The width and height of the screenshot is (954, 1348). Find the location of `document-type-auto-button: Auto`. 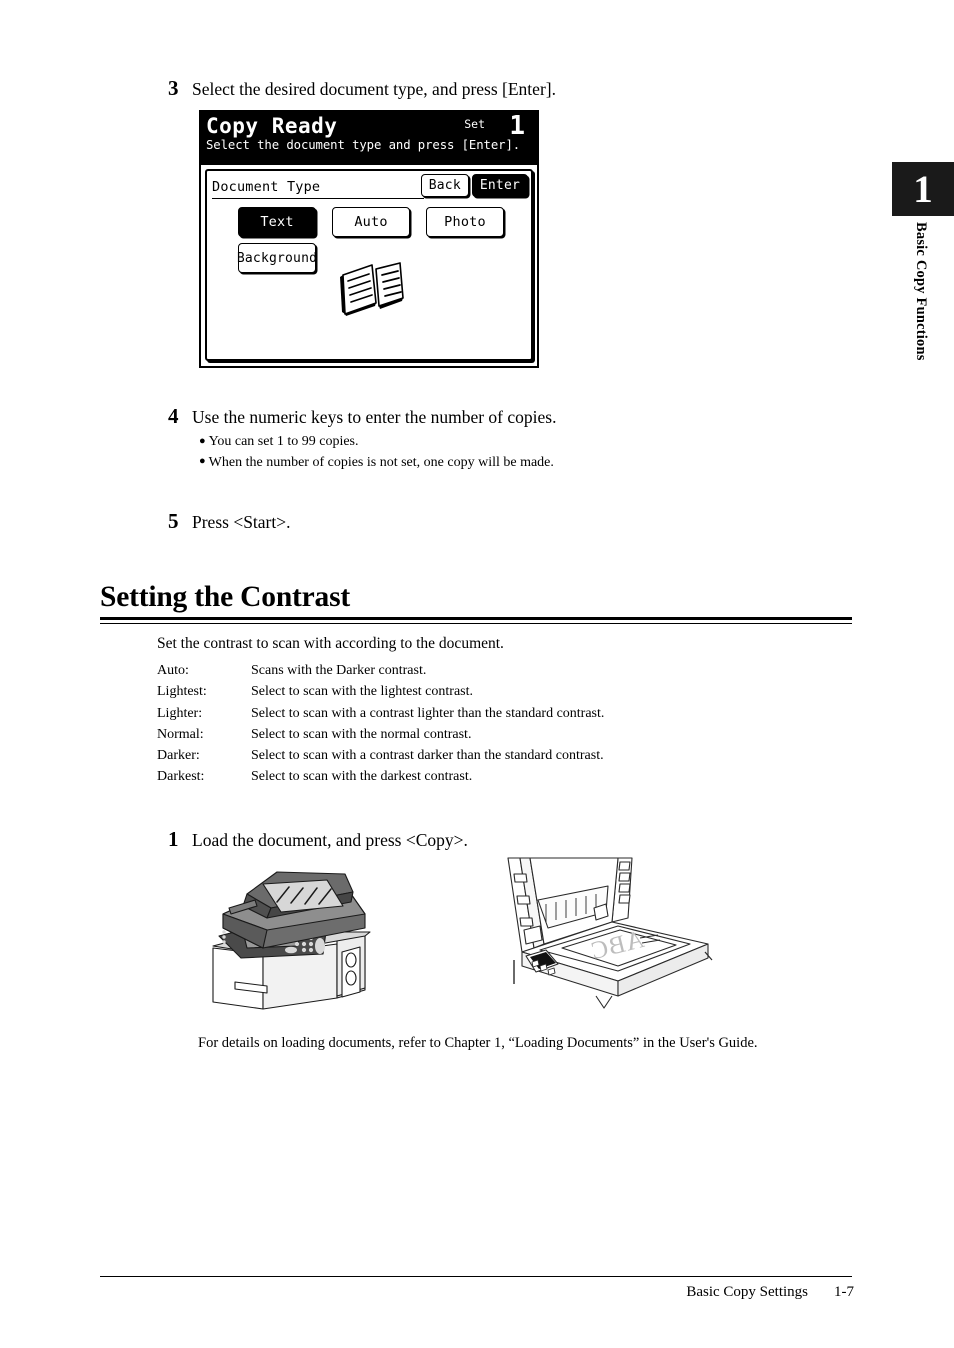

document-type-auto-button: Auto is located at coordinates (371, 222).